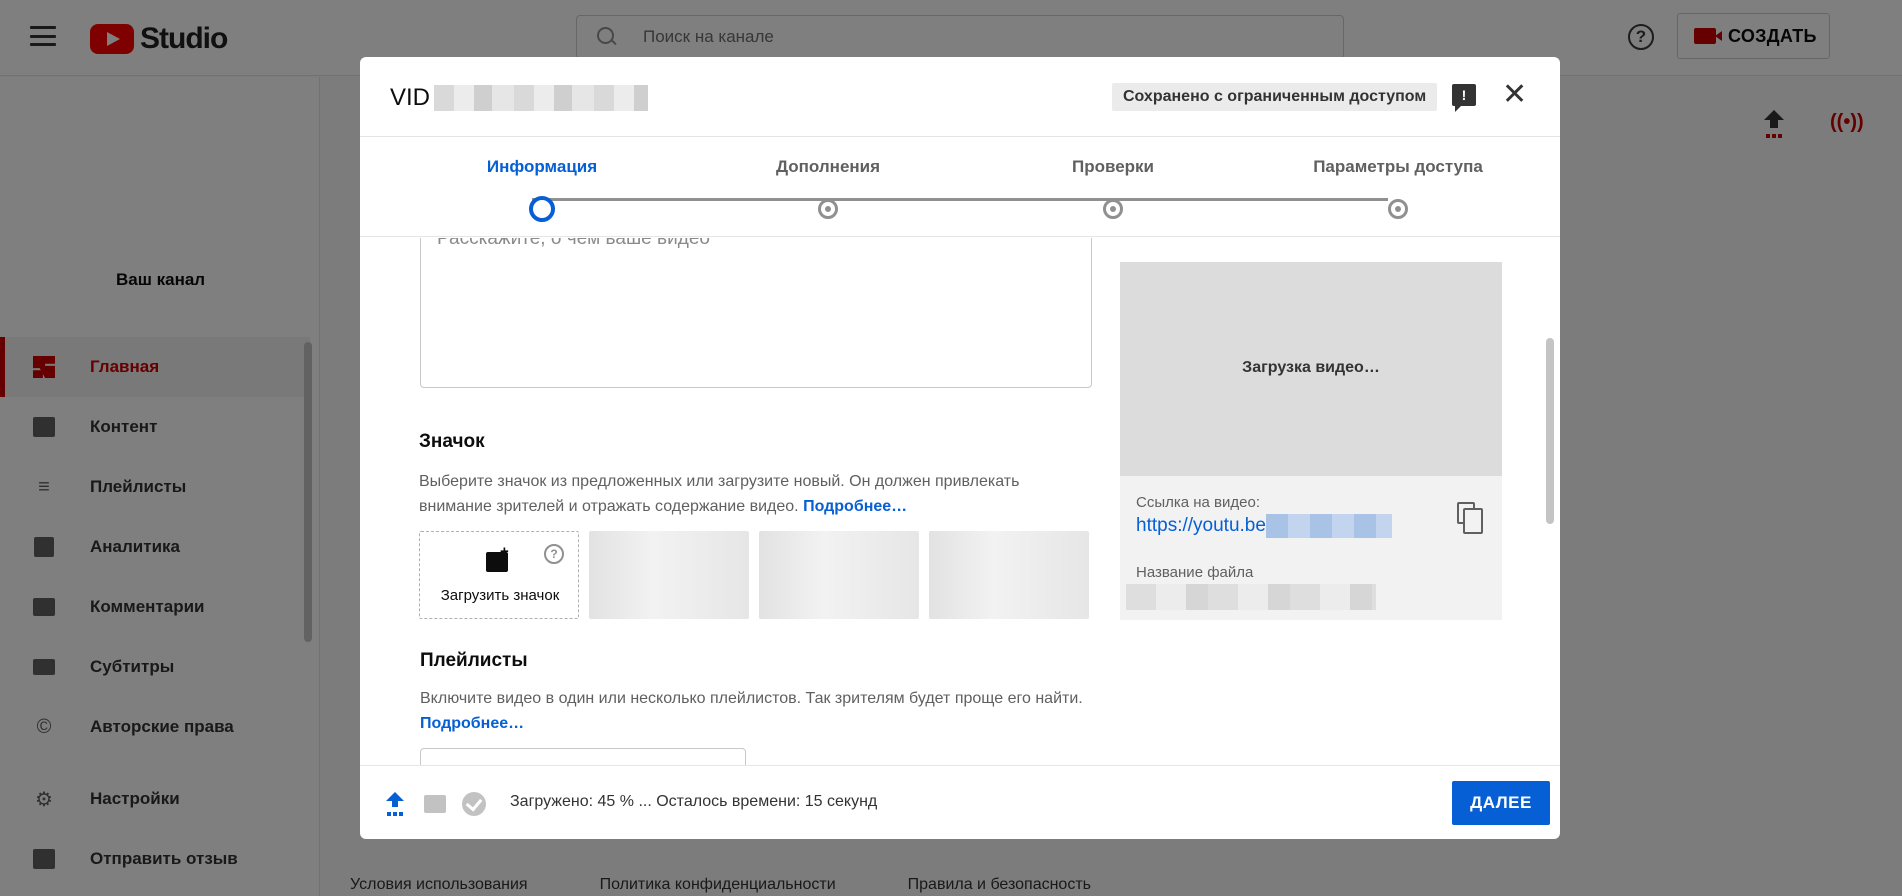 The height and width of the screenshot is (896, 1902). I want to click on redacted-title, so click(541, 98).